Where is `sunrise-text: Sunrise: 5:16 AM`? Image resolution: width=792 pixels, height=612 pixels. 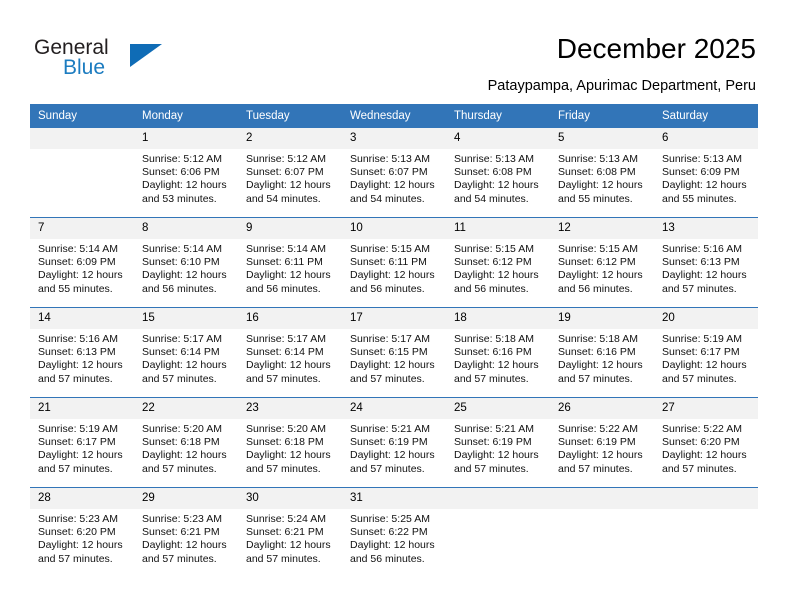 sunrise-text: Sunrise: 5:16 AM is located at coordinates (702, 249).